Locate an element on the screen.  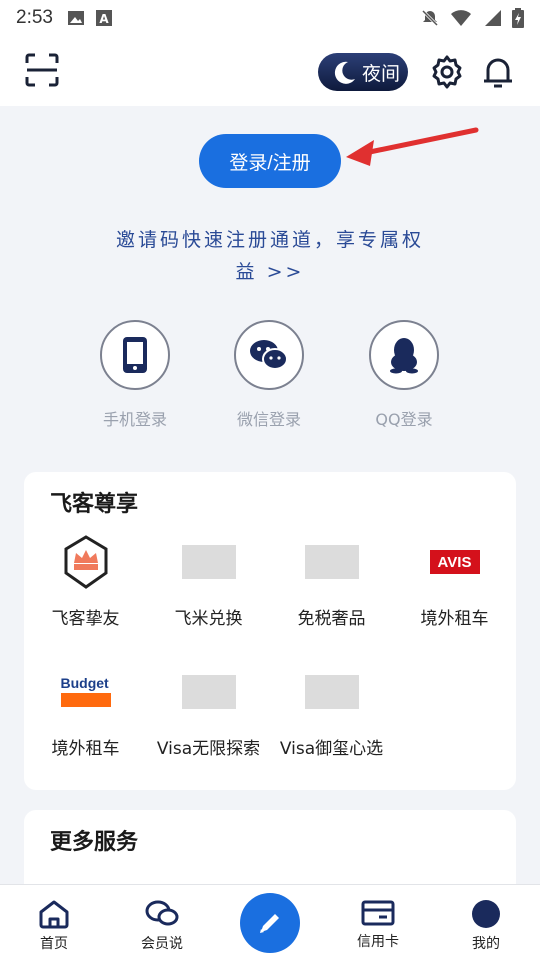
qq-login: QQ登录 is located at coordinates (404, 375).